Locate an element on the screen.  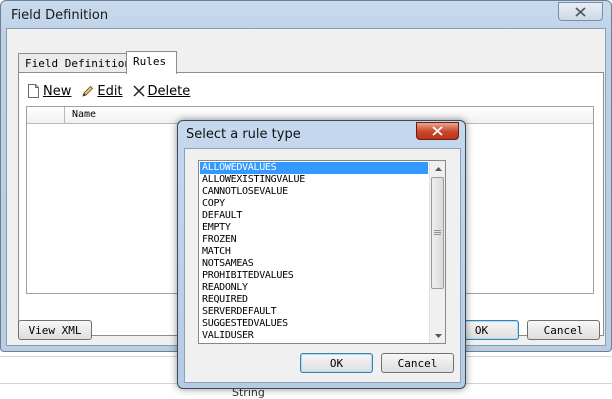
scroll-up-button is located at coordinates (437, 168).